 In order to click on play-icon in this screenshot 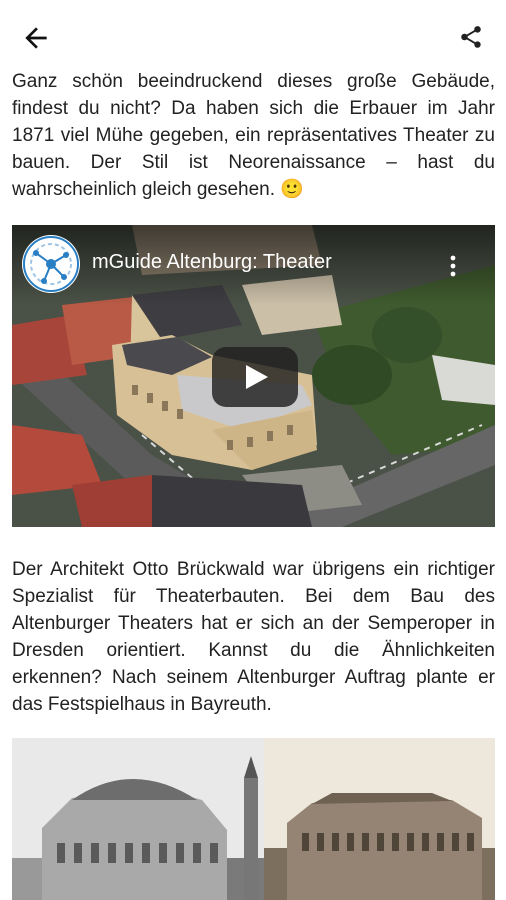, I will do `click(257, 377)`.